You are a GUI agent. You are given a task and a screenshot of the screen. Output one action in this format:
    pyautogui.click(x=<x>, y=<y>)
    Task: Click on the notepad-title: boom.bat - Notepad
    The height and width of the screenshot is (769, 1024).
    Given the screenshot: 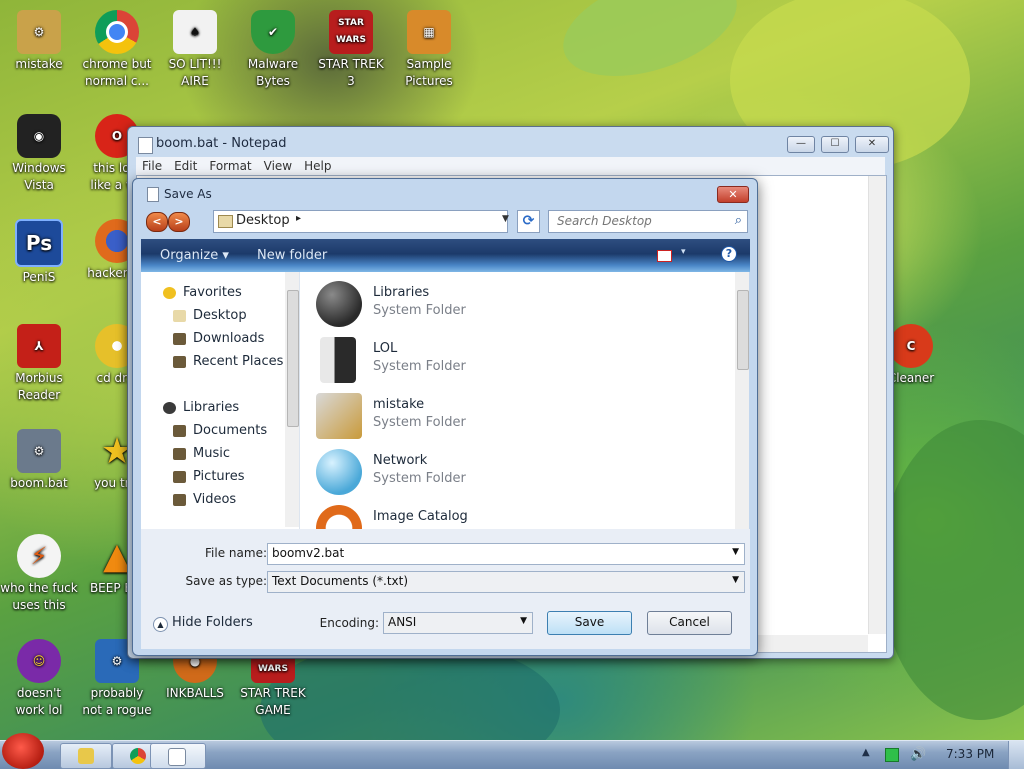 What is the action you would take?
    pyautogui.click(x=221, y=143)
    